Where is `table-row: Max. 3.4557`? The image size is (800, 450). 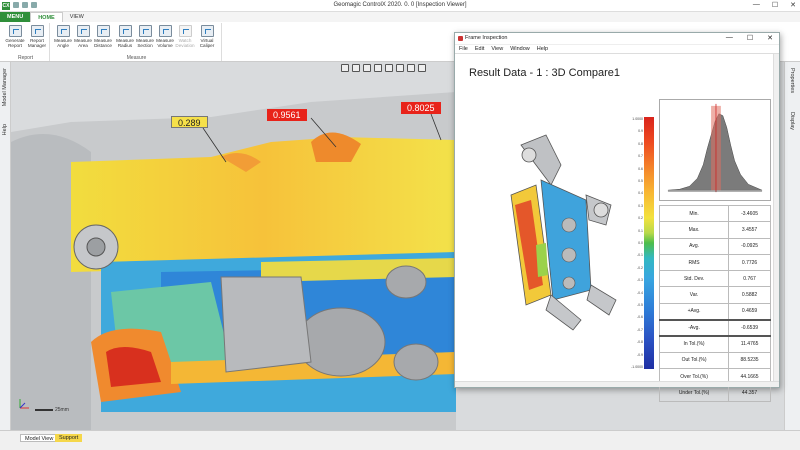 table-row: Max. 3.4557 is located at coordinates (714, 230).